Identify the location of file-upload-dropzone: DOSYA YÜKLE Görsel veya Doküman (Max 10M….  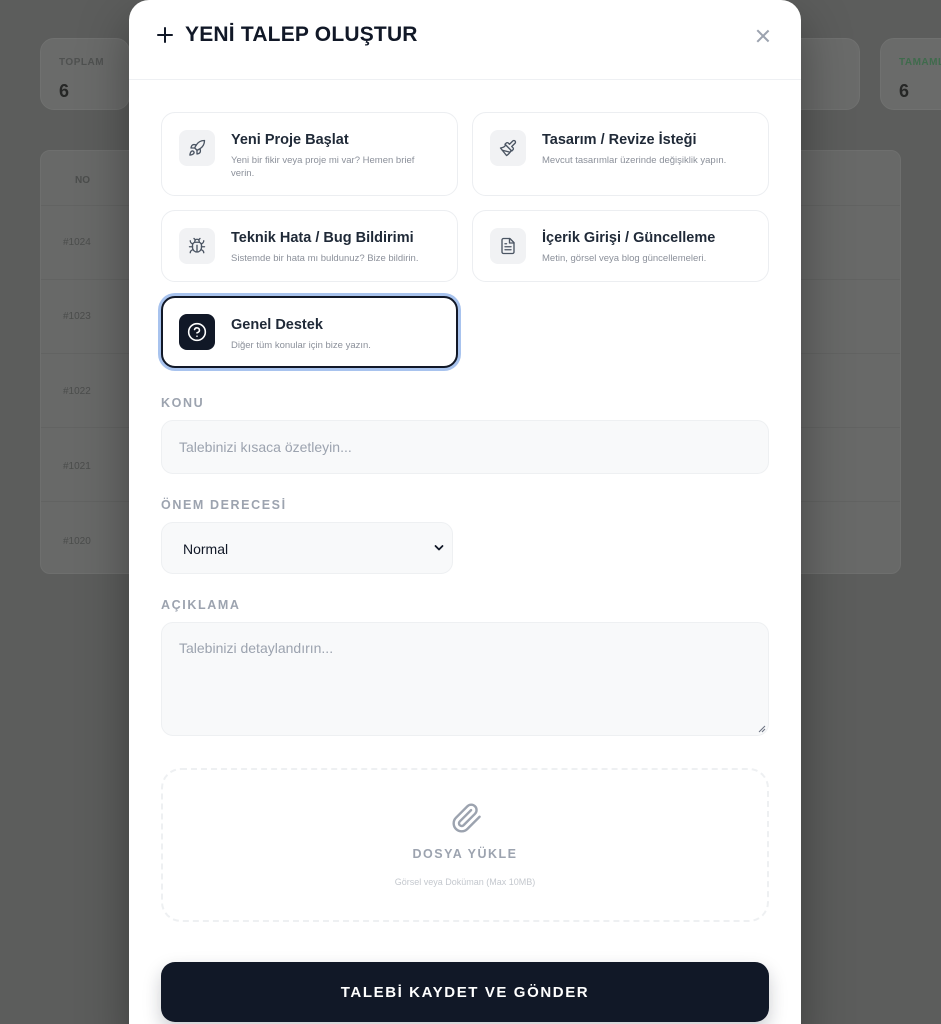
(465, 845).